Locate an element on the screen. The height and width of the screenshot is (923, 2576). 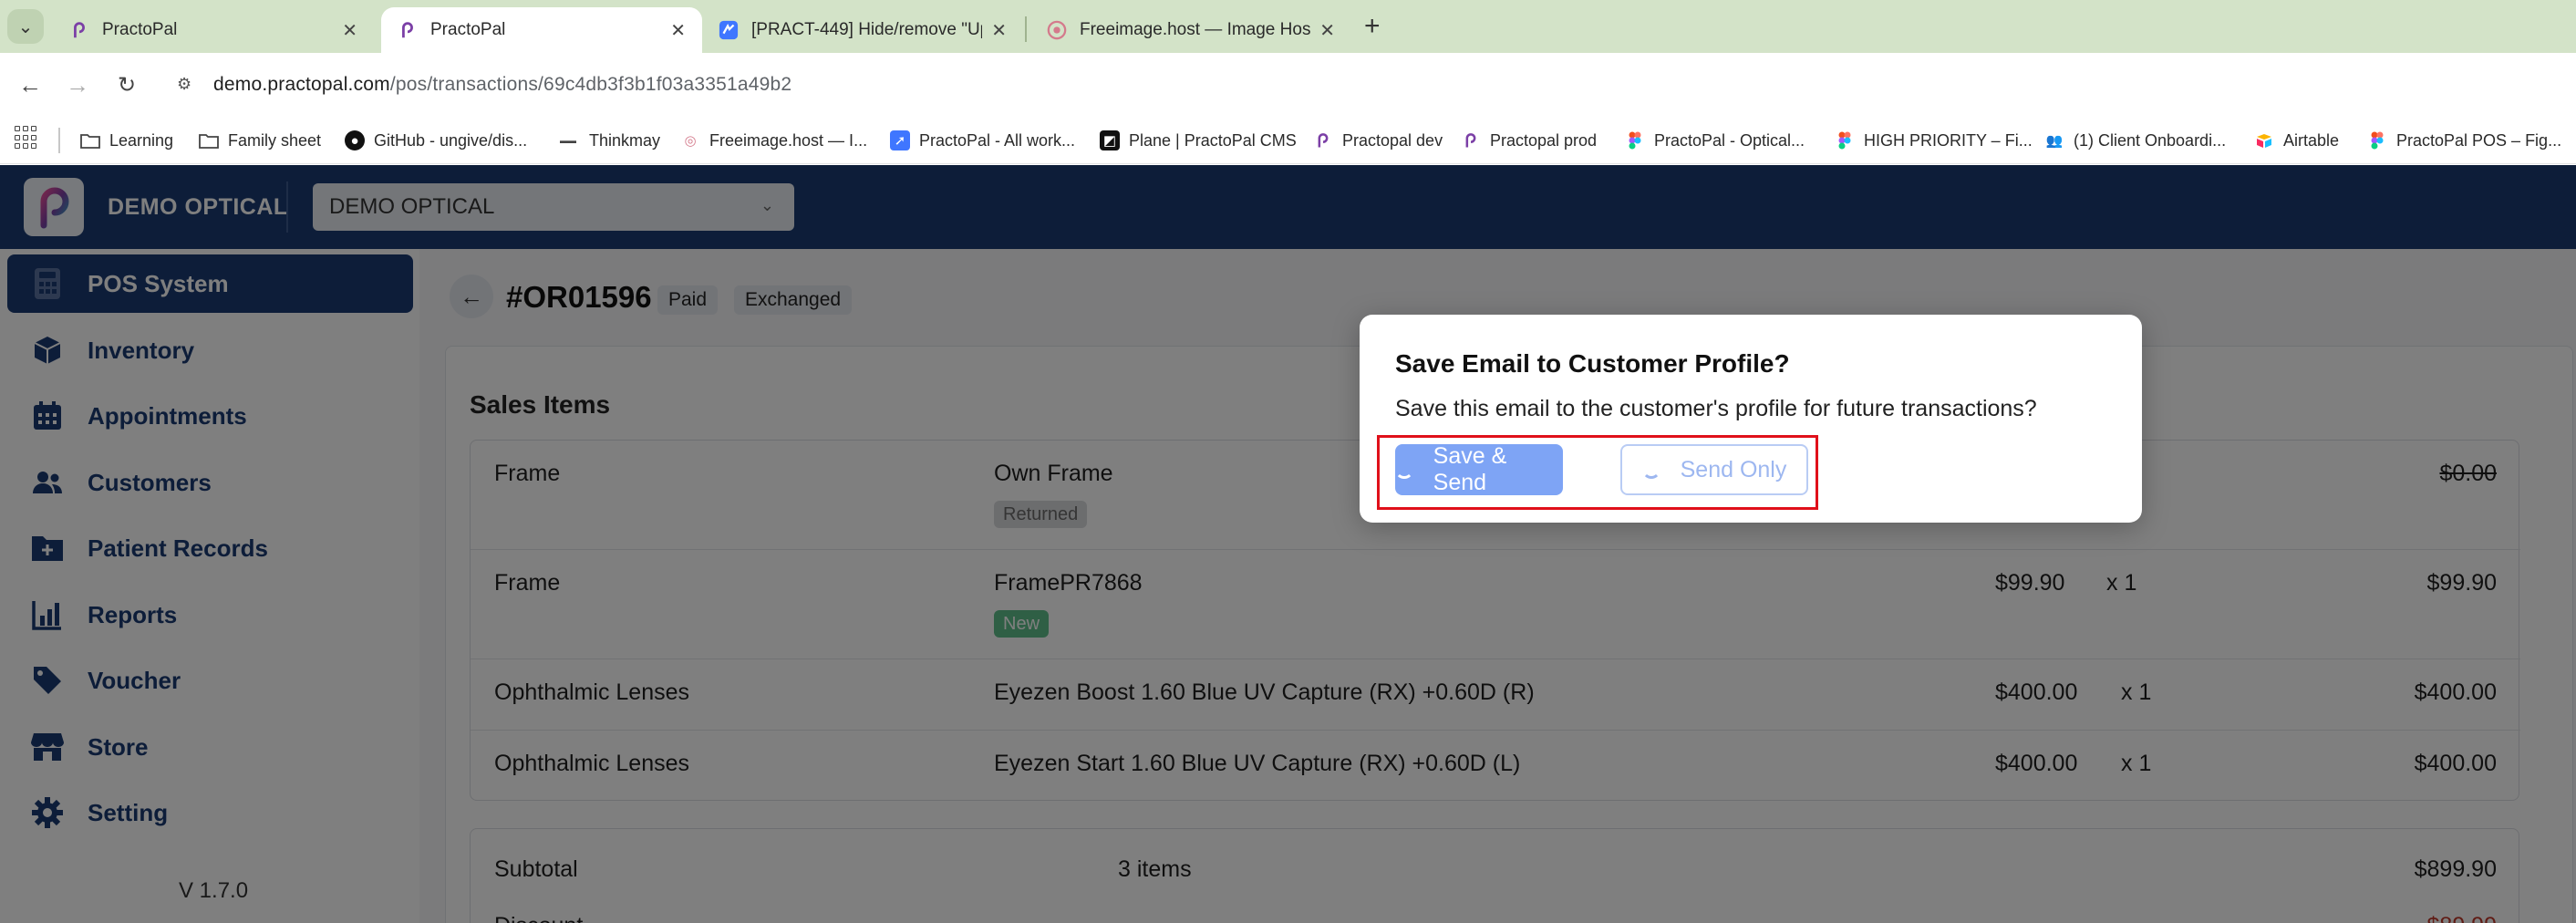
back-button: ← is located at coordinates (30, 84).